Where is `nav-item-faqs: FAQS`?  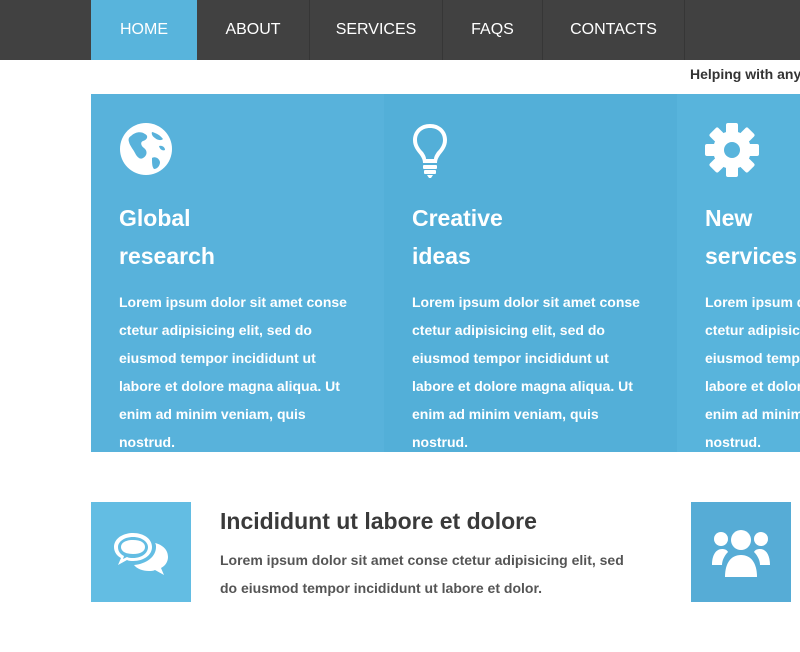
nav-item-faqs: FAQS is located at coordinates (493, 30).